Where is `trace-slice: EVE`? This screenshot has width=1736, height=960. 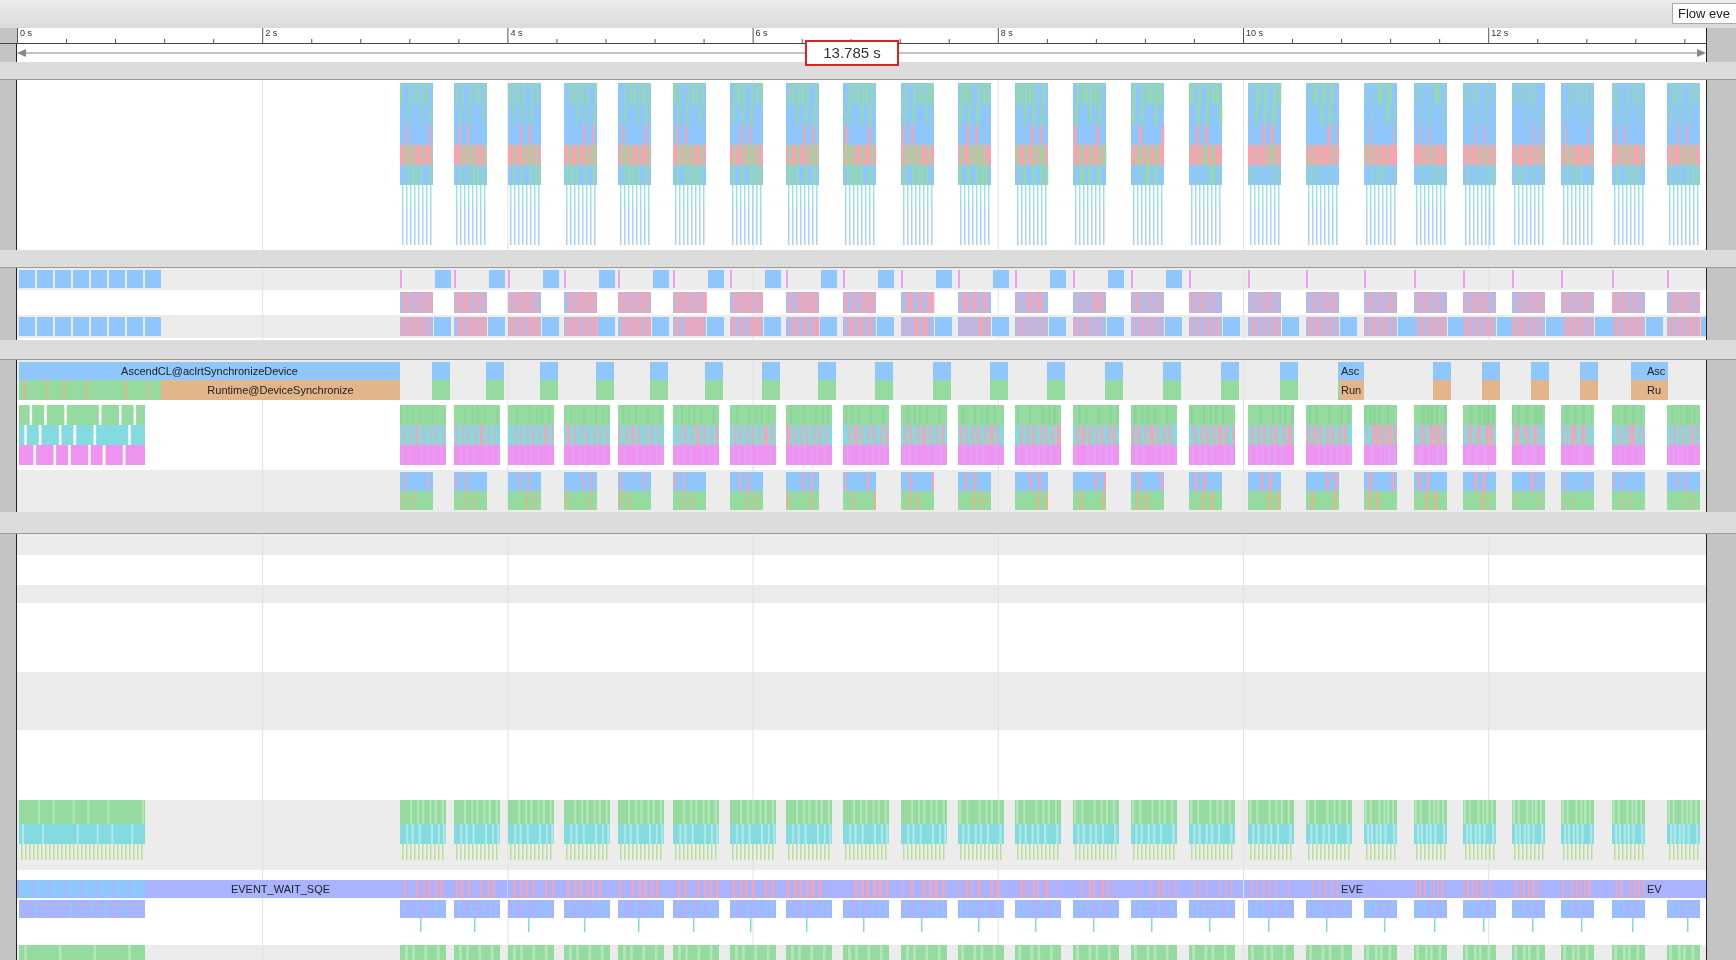 trace-slice: EVE is located at coordinates (1352, 889).